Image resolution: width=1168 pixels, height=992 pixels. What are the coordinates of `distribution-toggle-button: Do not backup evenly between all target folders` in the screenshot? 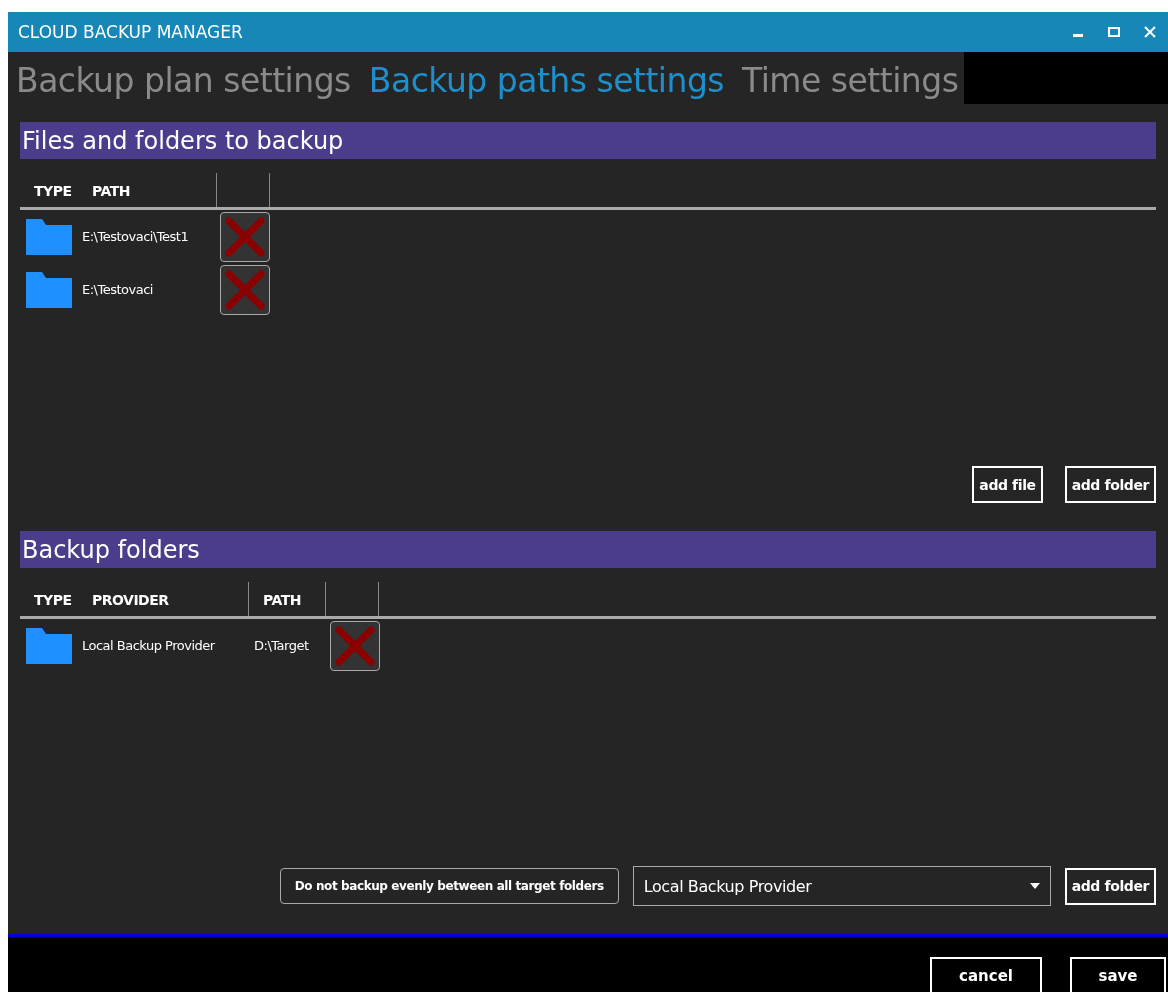 It's located at (449, 886).